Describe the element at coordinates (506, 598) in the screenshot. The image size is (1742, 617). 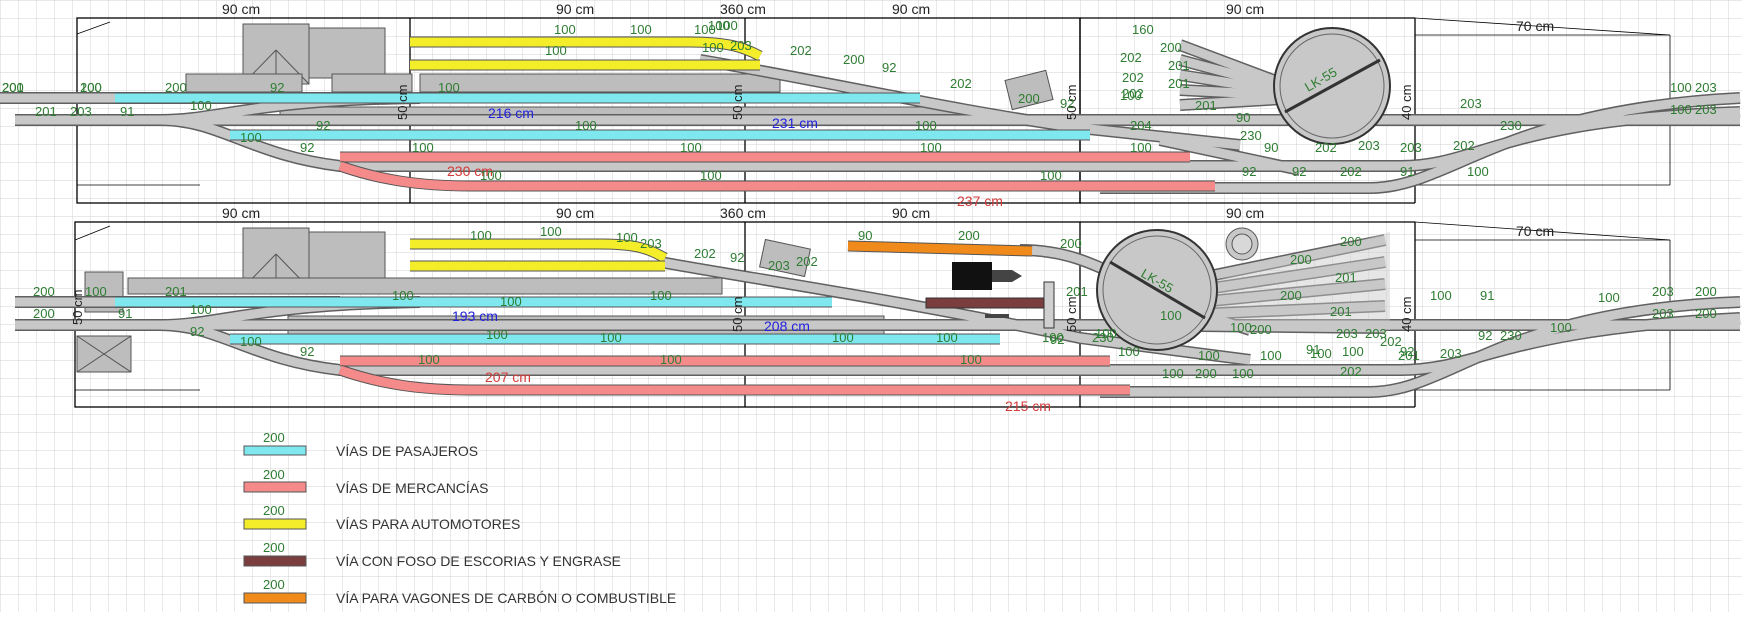
I see `legend-text: VÍA PARA VAGONES DE CARBÓN O COMBUSTIBLE` at that location.